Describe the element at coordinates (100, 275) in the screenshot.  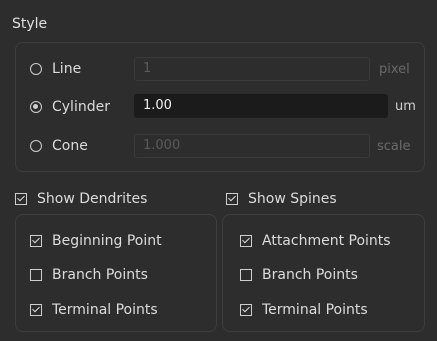
I see `dendrites-branch-points-label: Branch Points` at that location.